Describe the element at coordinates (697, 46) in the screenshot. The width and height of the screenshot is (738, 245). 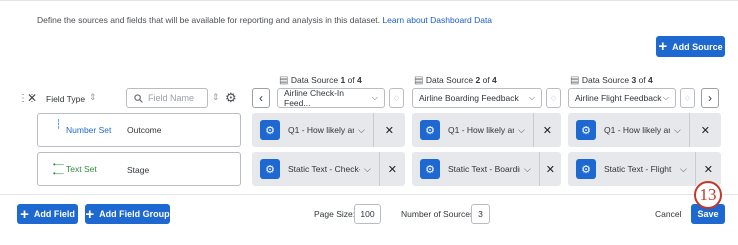
I see `add-source-label: Add Source` at that location.